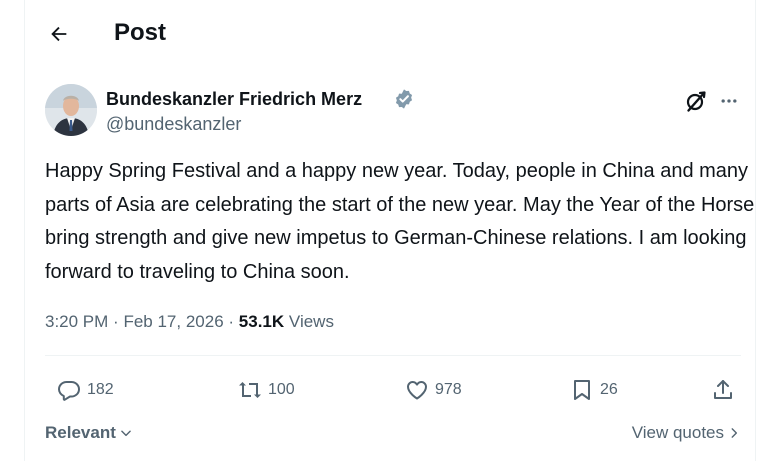 Image resolution: width=768 pixels, height=461 pixels. What do you see at coordinates (85, 390) in the screenshot?
I see `reply-button: 182` at bounding box center [85, 390].